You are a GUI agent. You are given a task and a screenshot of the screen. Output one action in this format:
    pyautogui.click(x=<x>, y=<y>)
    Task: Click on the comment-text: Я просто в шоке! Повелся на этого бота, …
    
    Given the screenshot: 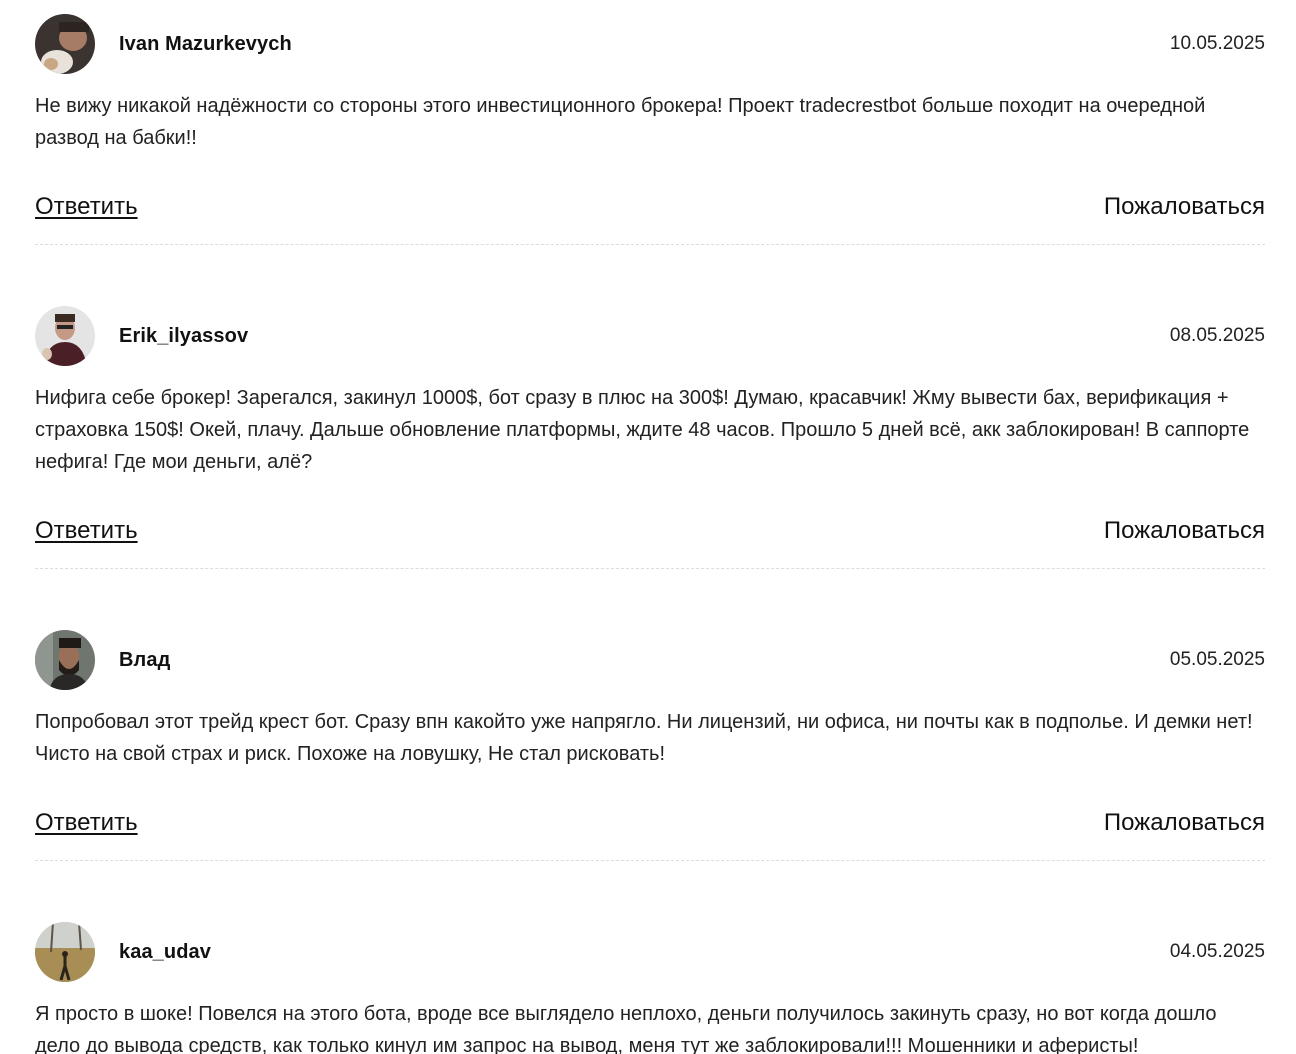 What is the action you would take?
    pyautogui.click(x=626, y=1028)
    